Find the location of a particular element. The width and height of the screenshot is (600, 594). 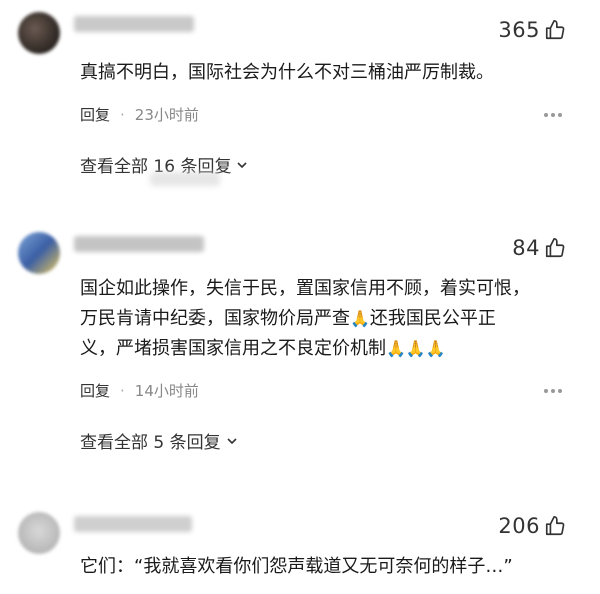

like-button: 365 is located at coordinates (532, 30).